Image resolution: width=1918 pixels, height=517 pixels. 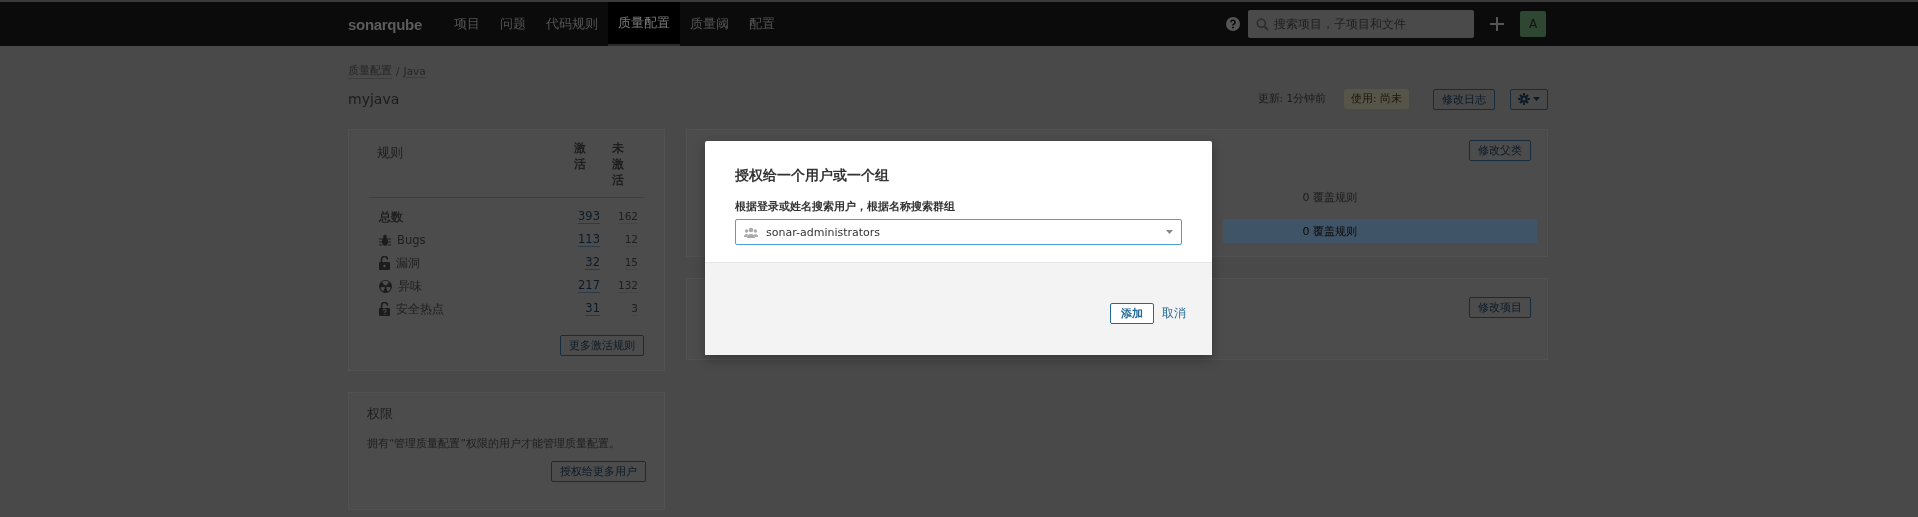 I want to click on nav-item: 项目, so click(x=467, y=24).